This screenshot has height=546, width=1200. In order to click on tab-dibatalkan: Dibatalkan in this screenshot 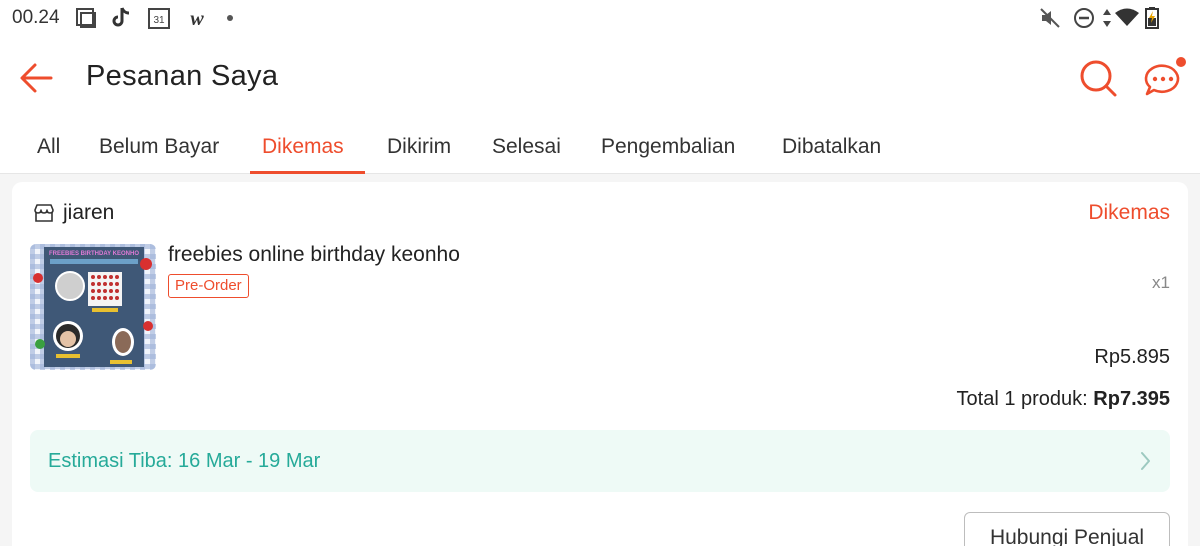, I will do `click(831, 154)`.